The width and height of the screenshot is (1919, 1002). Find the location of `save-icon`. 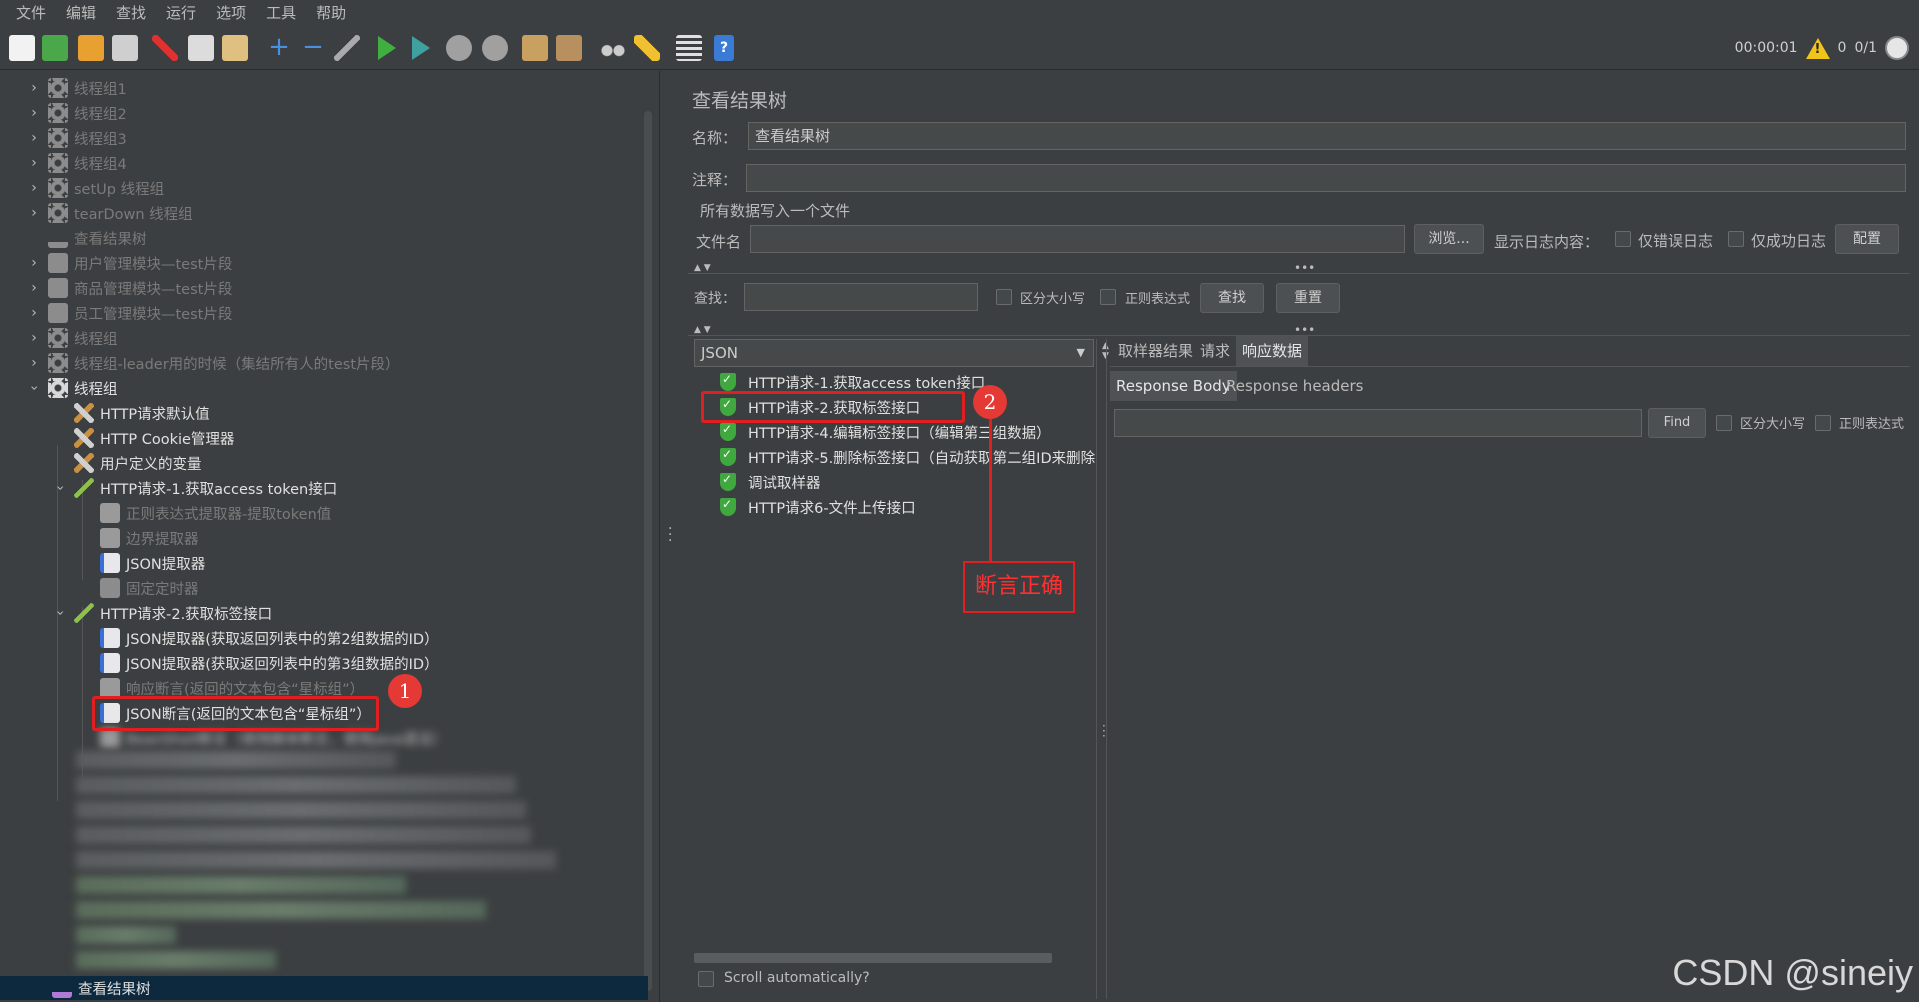

save-icon is located at coordinates (125, 48).